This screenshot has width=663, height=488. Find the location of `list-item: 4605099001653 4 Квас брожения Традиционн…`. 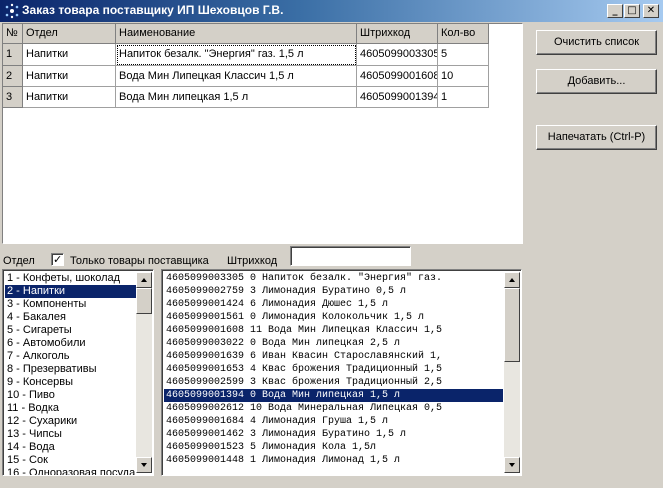

list-item: 4605099001653 4 Квас брожения Традиционн… is located at coordinates (333, 369).